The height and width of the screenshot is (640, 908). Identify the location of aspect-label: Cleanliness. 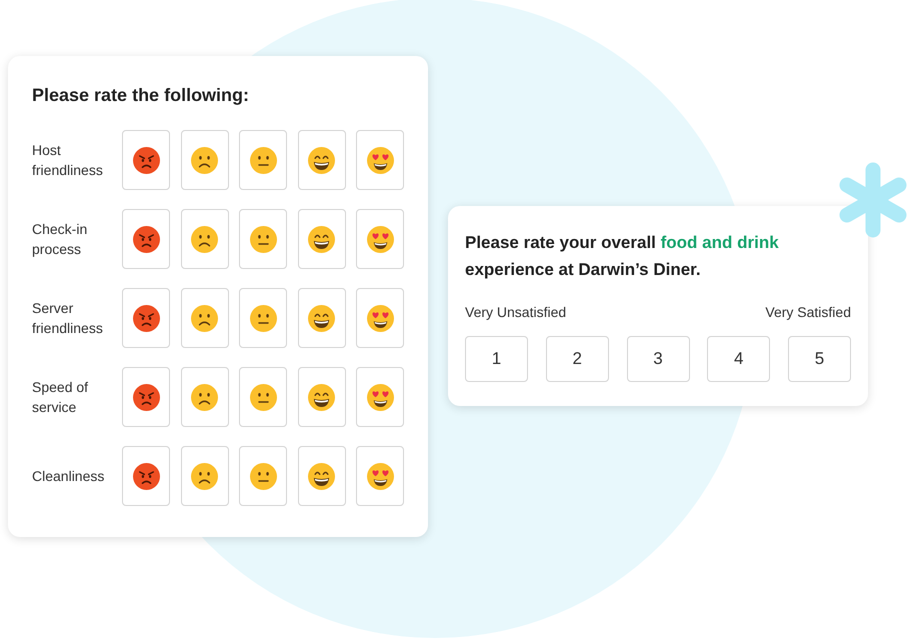
(69, 476).